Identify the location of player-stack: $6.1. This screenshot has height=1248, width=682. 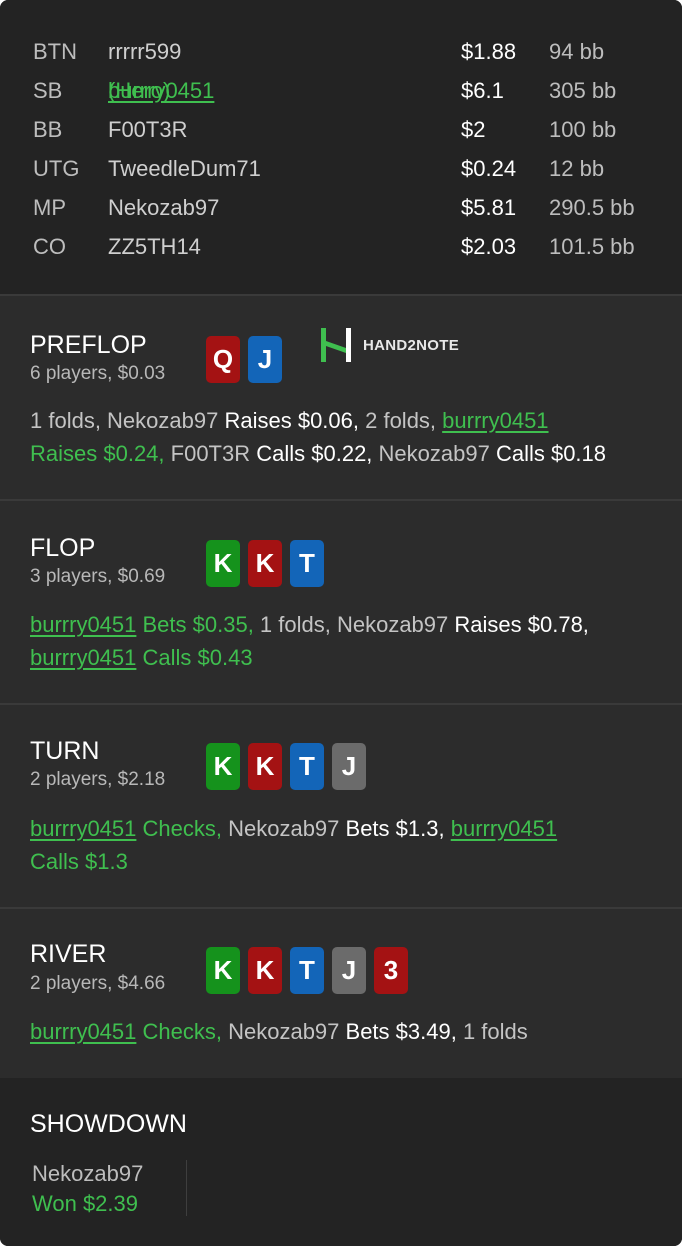
(482, 90).